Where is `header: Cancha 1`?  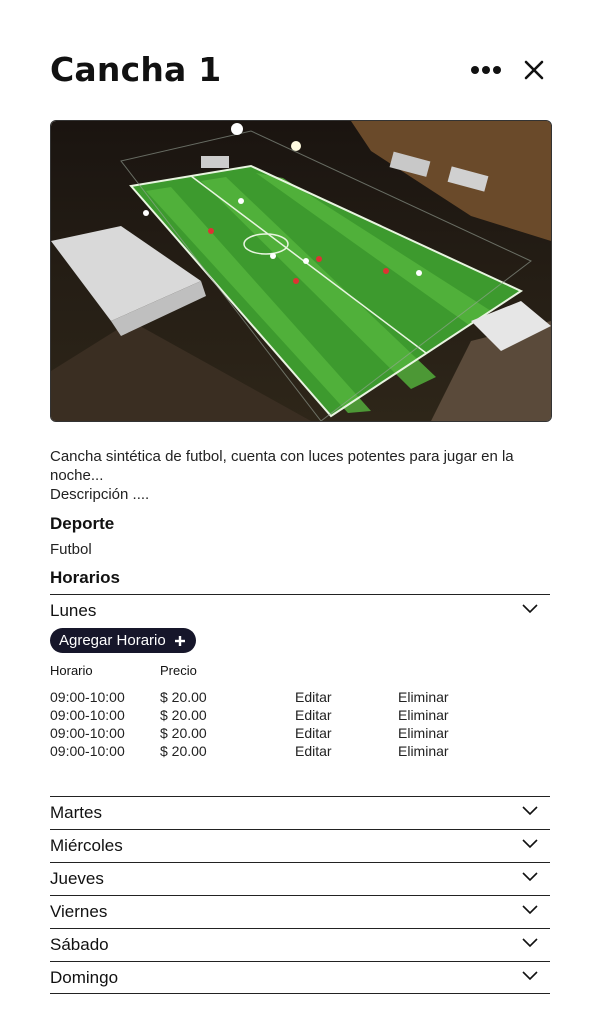 header: Cancha 1 is located at coordinates (300, 70).